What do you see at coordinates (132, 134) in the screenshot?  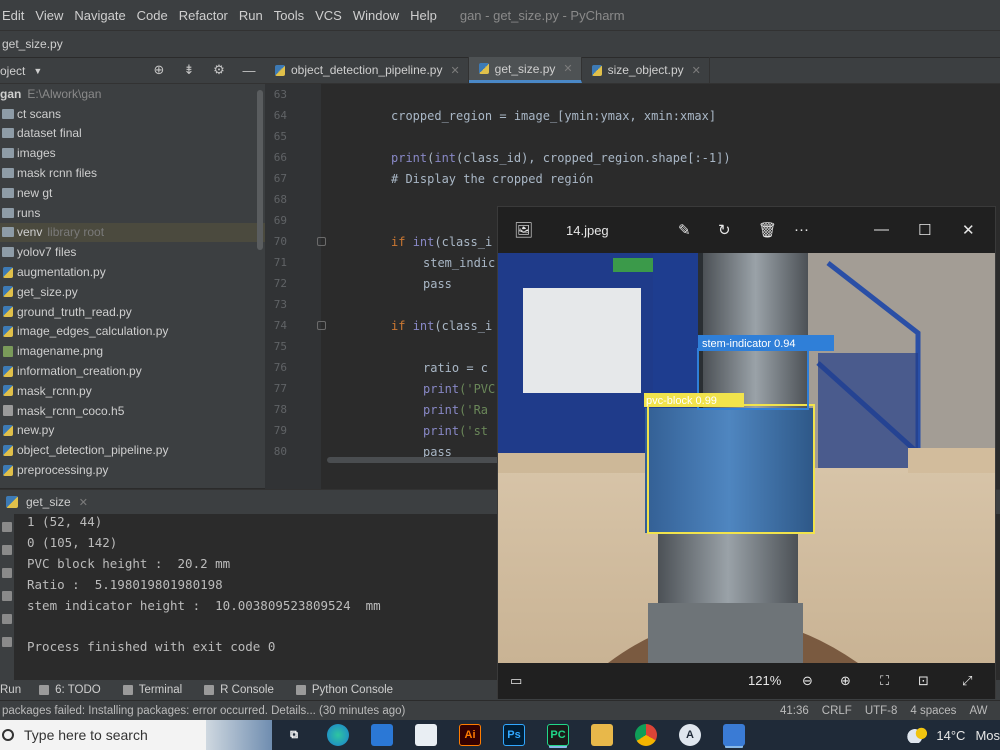 I see `tree-item: dataset final` at bounding box center [132, 134].